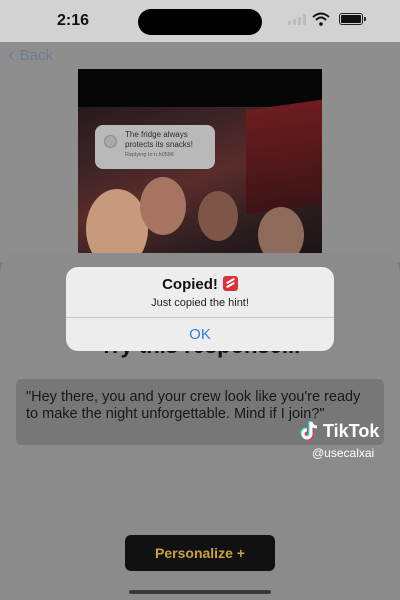  I want to click on home-indicator, so click(200, 592).